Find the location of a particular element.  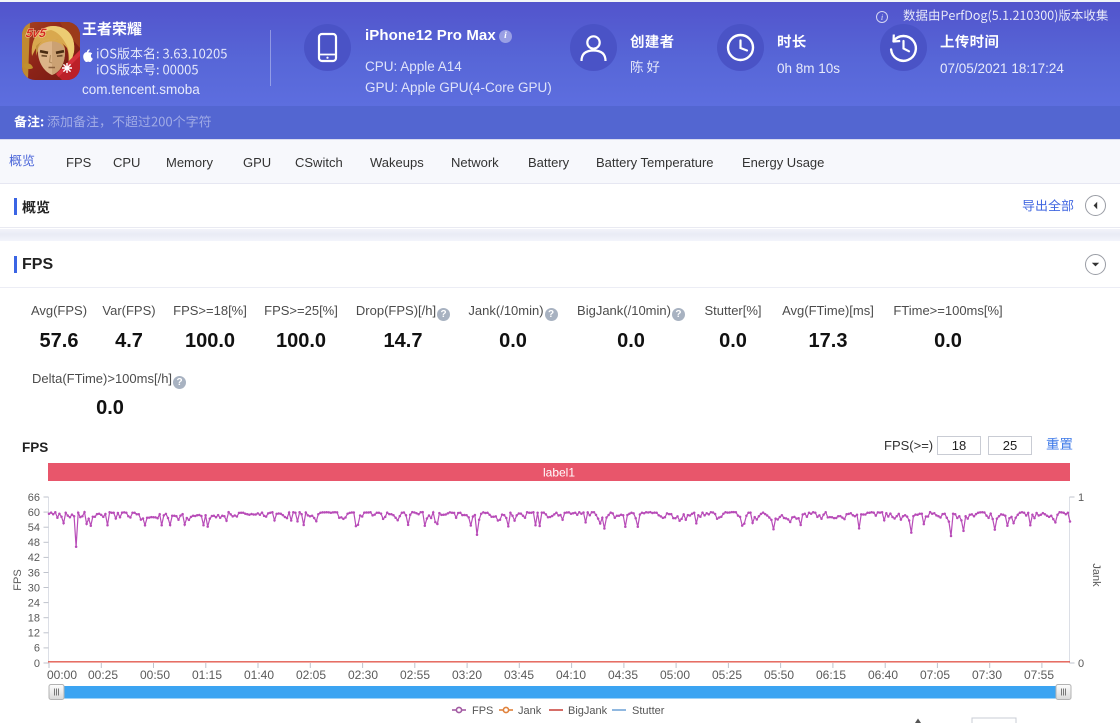

svg-text: 05:00 is located at coordinates (675, 675).